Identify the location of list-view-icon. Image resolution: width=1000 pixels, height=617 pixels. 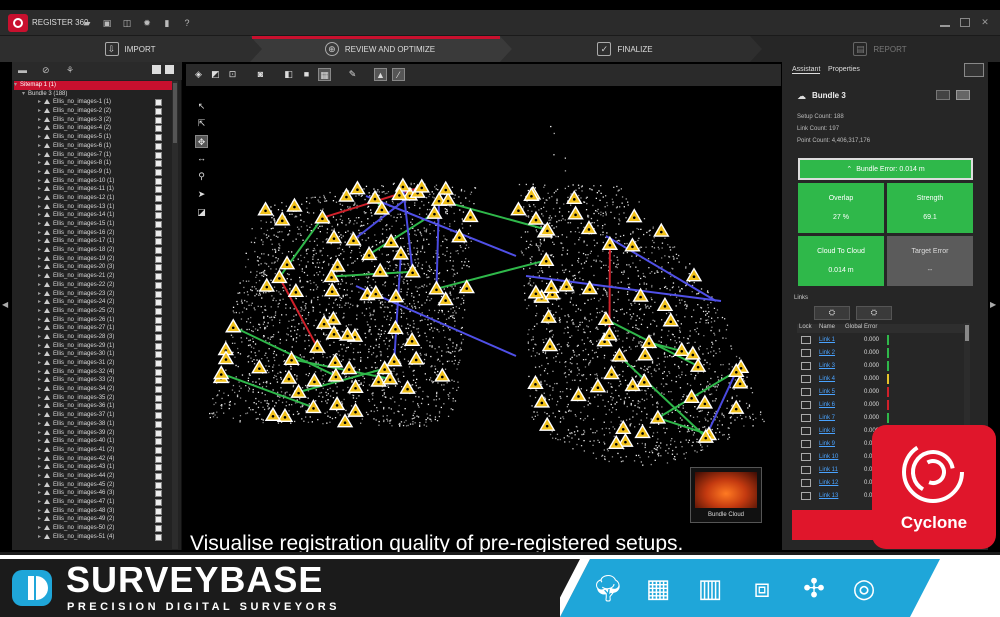
(943, 95).